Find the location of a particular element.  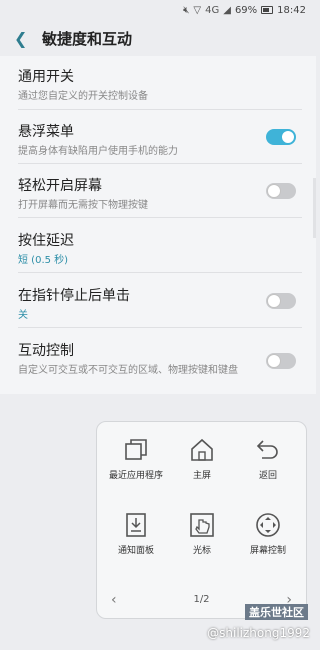

watermark-user: @shilizhong1992 is located at coordinates (258, 633).